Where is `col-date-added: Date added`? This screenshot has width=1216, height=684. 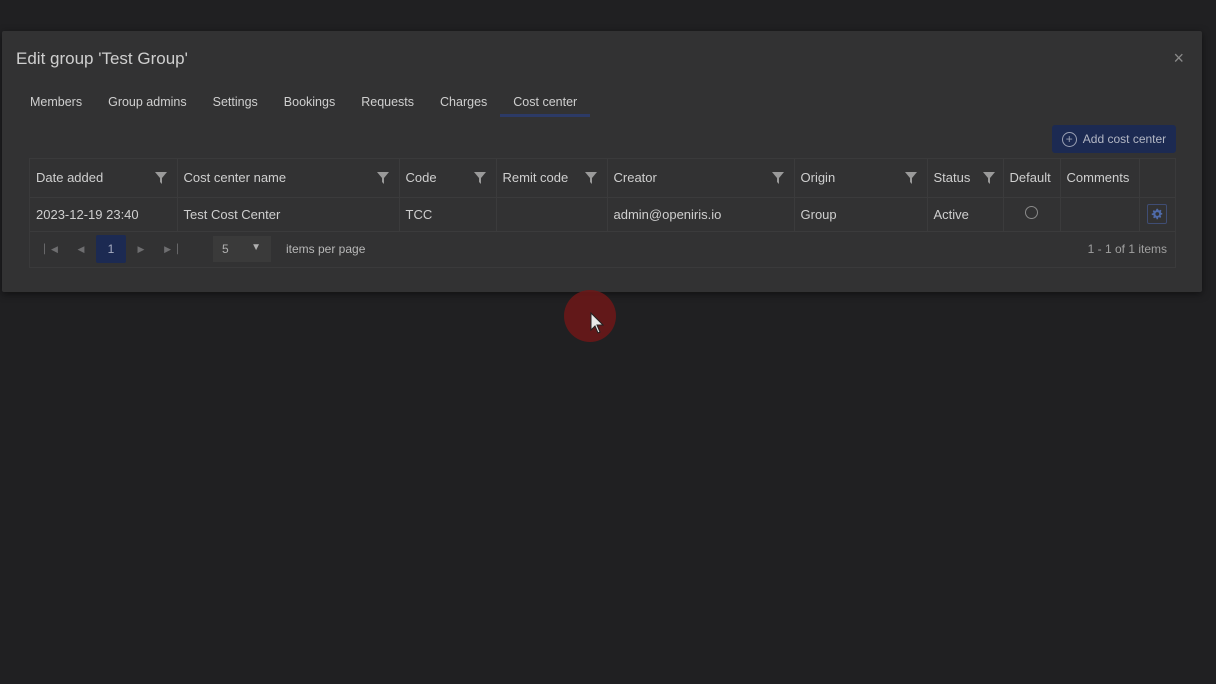 col-date-added: Date added is located at coordinates (104, 178).